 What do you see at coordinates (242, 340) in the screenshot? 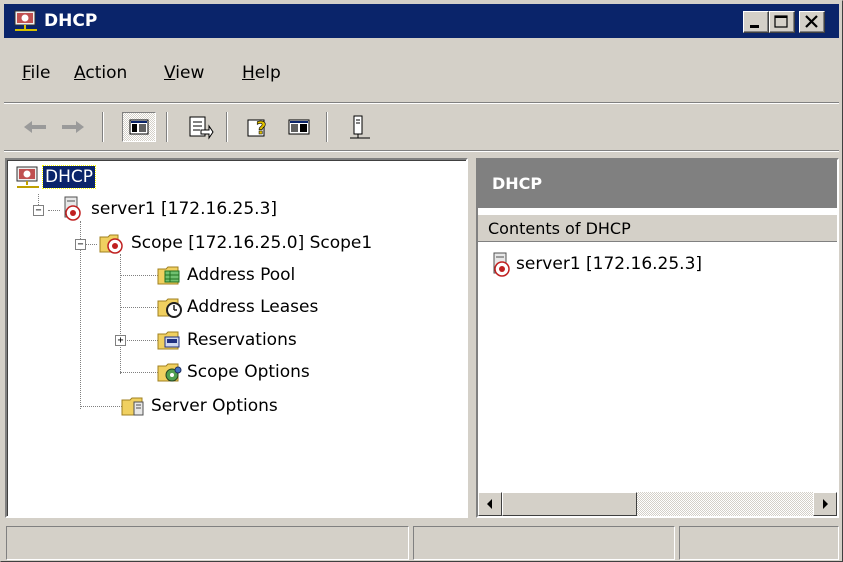
I see `tree-item-label: Reservations` at bounding box center [242, 340].